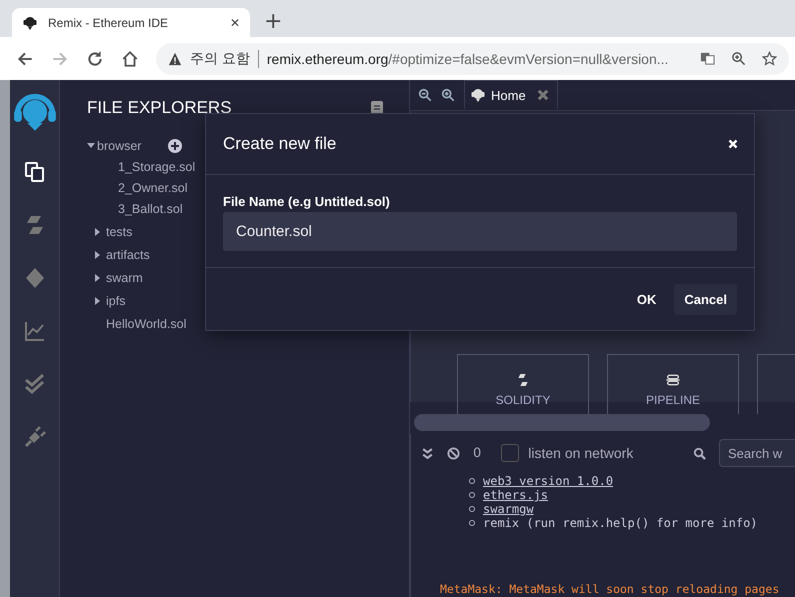 This screenshot has height=597, width=795. What do you see at coordinates (128, 255) in the screenshot?
I see `folder-item: artifacts` at bounding box center [128, 255].